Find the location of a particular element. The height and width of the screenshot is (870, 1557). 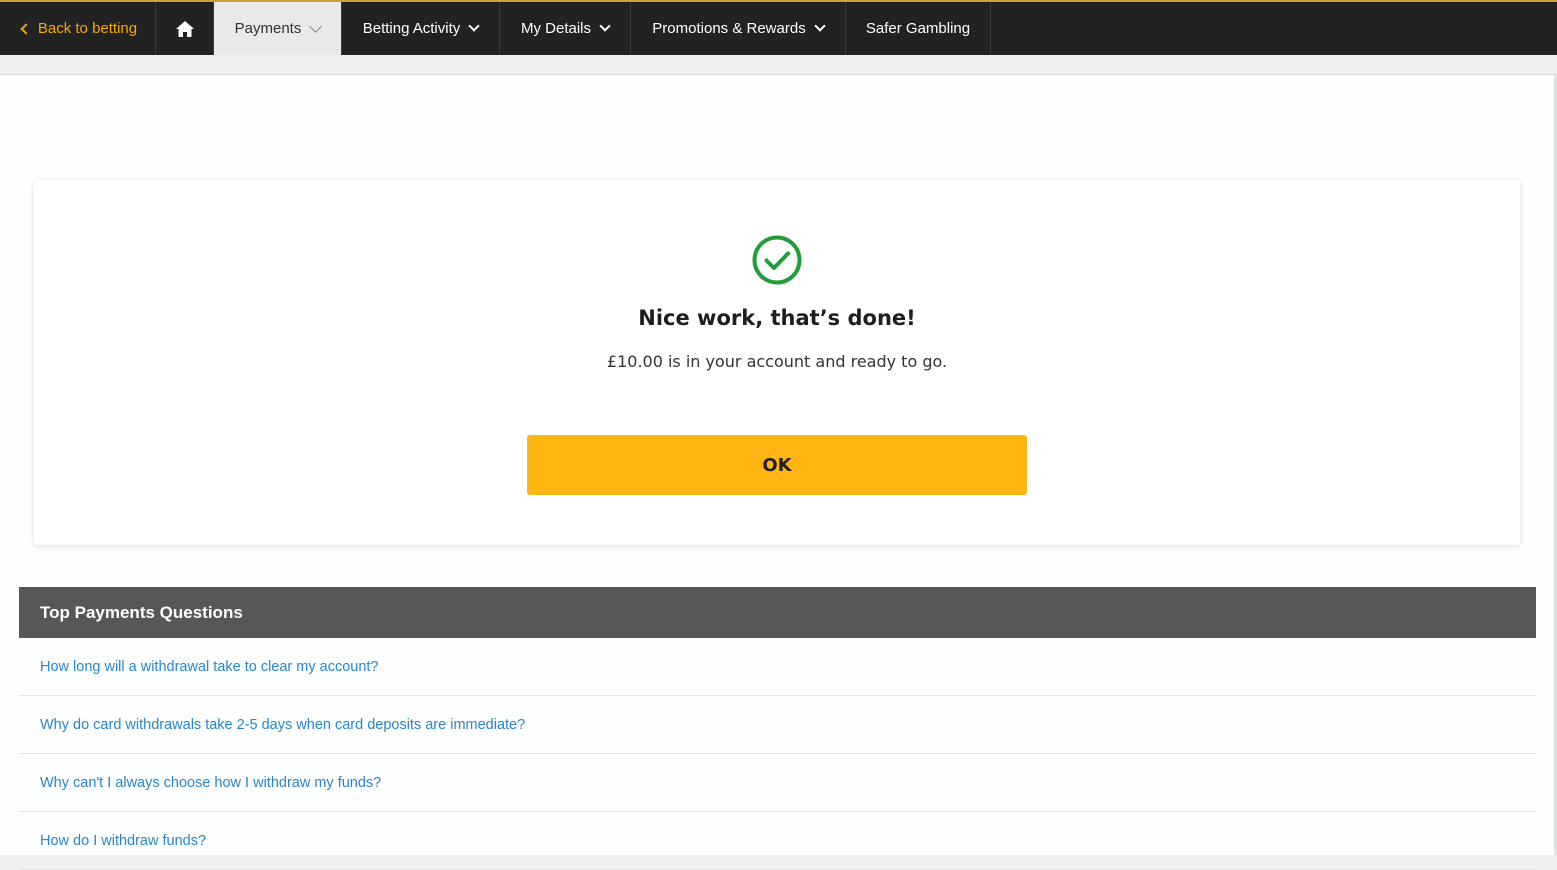

tab-safer-gambling-label: Safer Gambling is located at coordinates (918, 28).